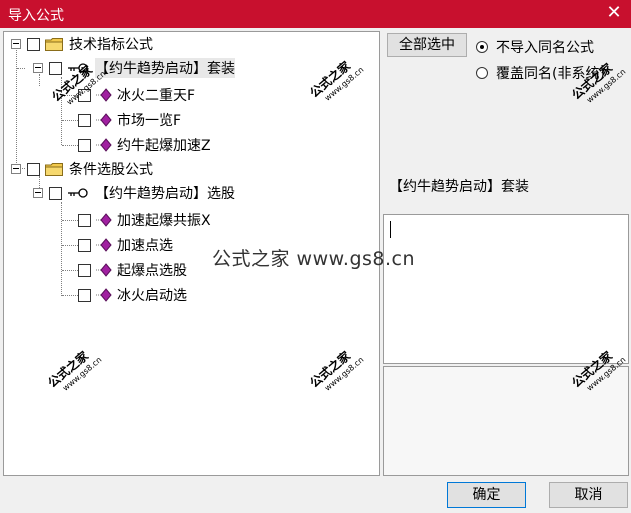 The width and height of the screenshot is (631, 513). I want to click on radio-skip-duplicates: 不导入同名公式, so click(535, 47).